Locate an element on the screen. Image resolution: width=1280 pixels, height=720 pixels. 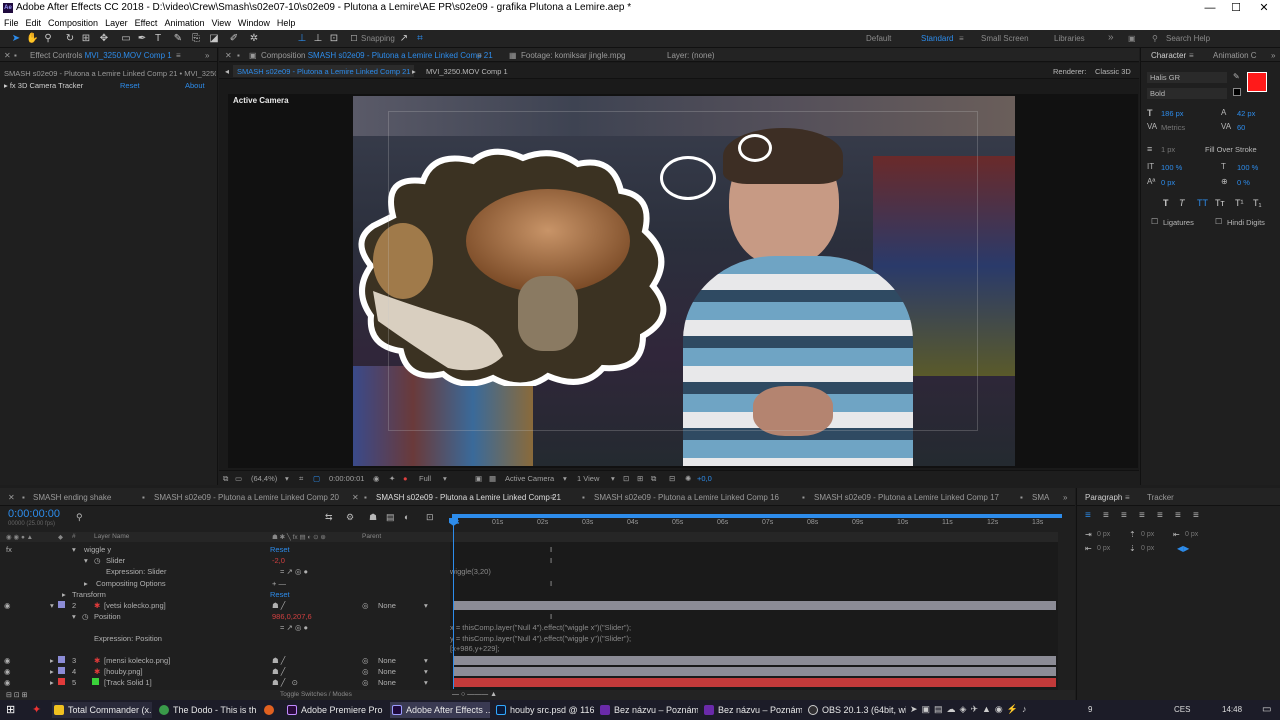
comp-flowchart-icon: ⊟ is located at coordinates (672, 478).